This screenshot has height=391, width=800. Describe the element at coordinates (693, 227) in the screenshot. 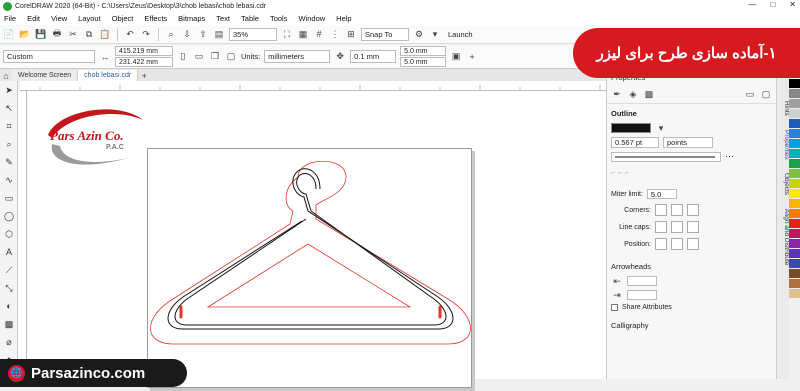

I see `square-cap-icon` at that location.